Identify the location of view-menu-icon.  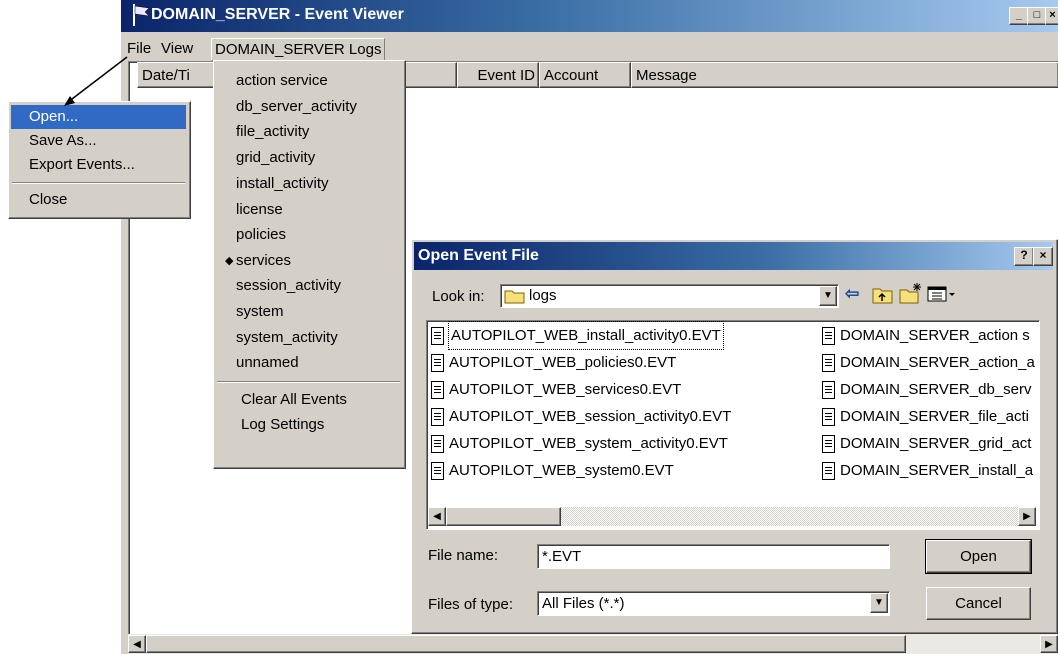
(942, 295).